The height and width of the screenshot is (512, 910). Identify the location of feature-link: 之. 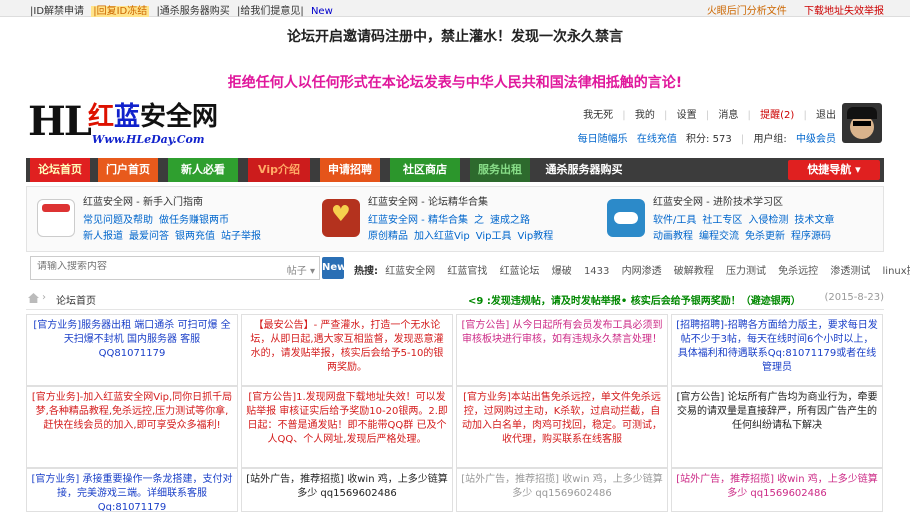
(479, 220).